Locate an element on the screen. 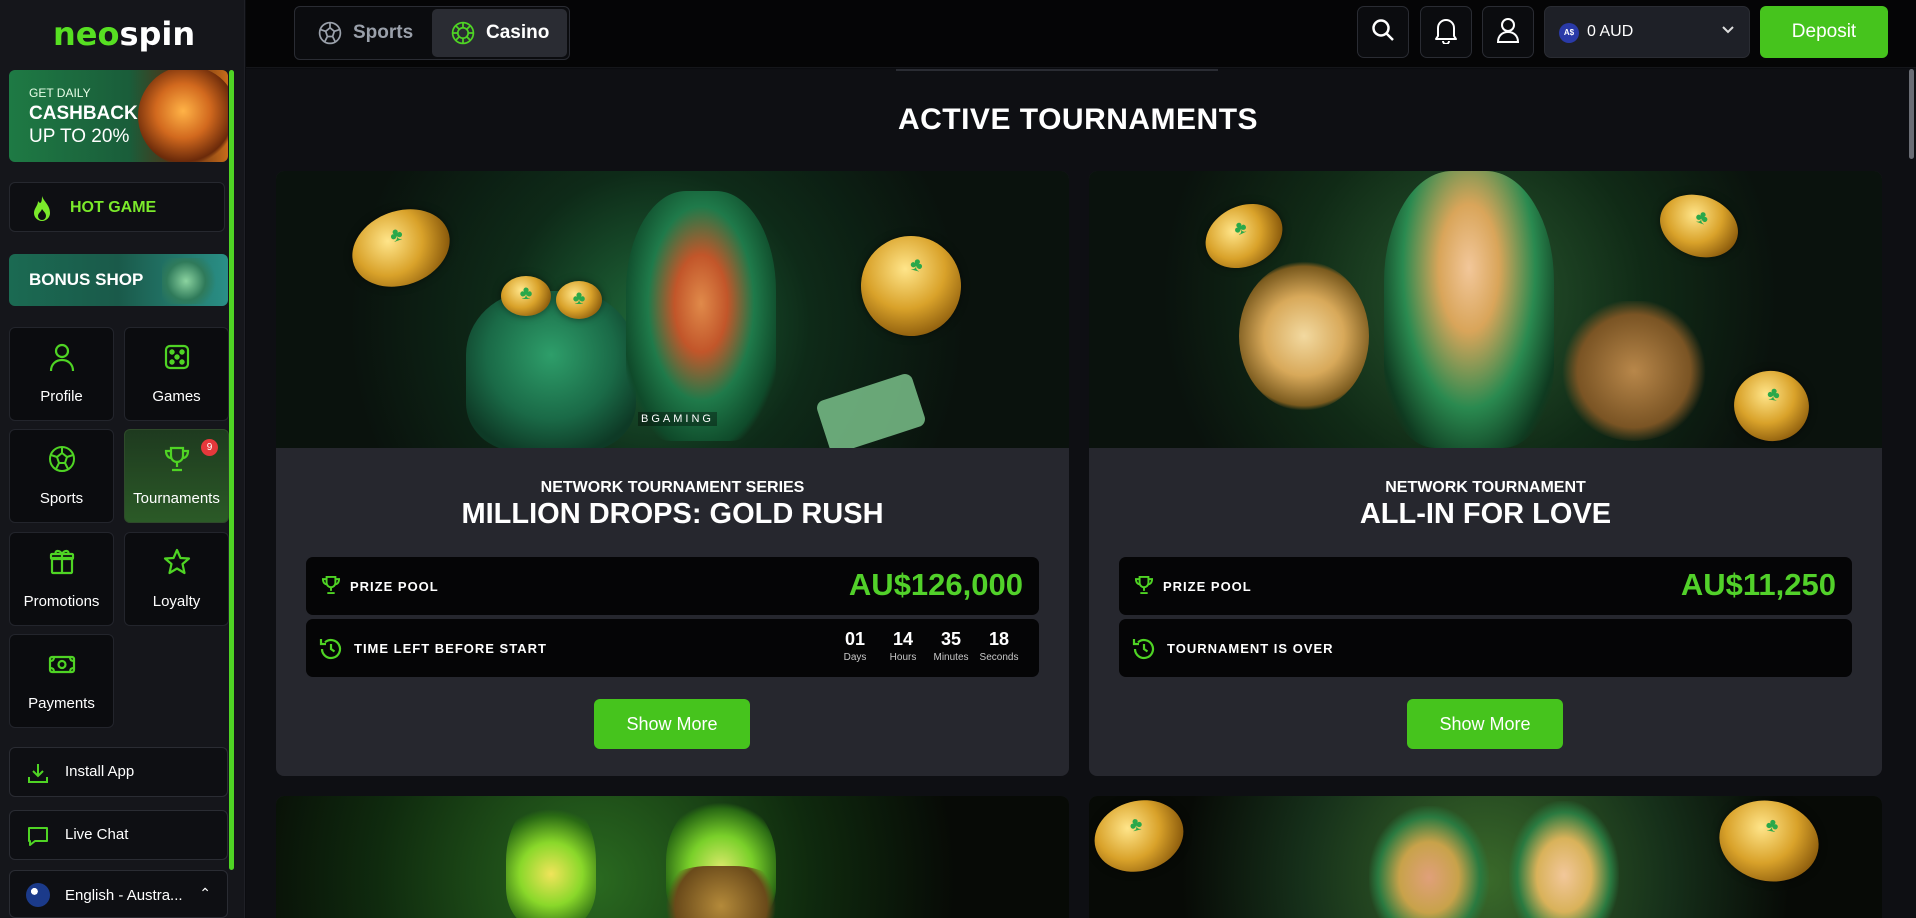 The image size is (1916, 918). sidebar-item-loyalty: Loyalty is located at coordinates (176, 579).